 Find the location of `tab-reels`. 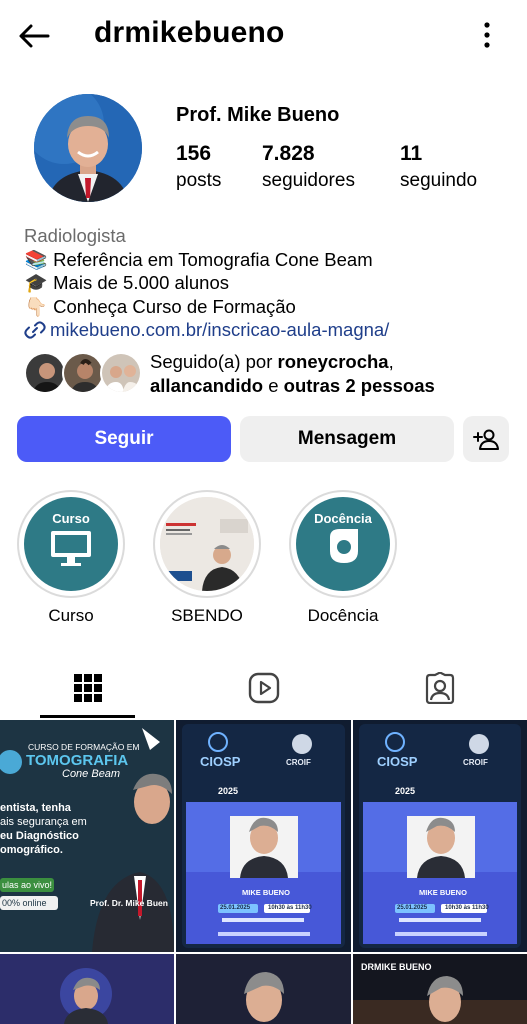

tab-reels is located at coordinates (263, 688).